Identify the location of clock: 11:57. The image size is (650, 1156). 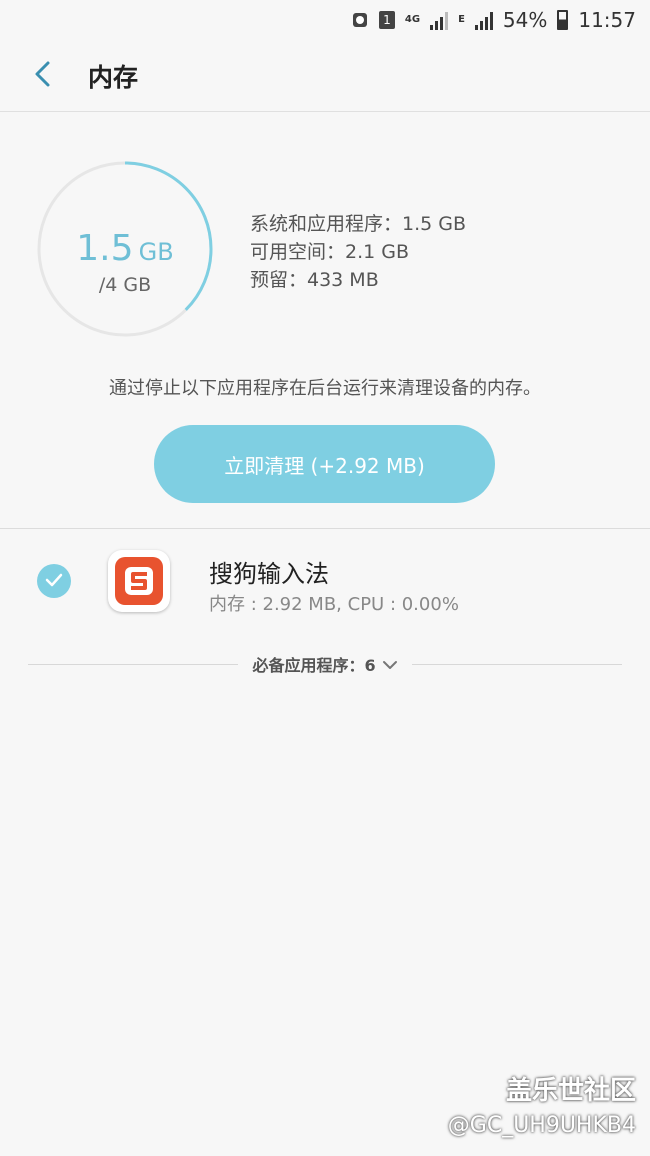
(607, 20).